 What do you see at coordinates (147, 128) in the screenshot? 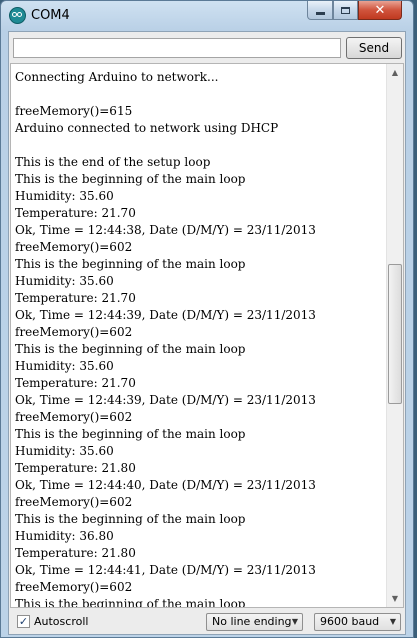
I see `output-line: Arduino connected to network using DHCP` at bounding box center [147, 128].